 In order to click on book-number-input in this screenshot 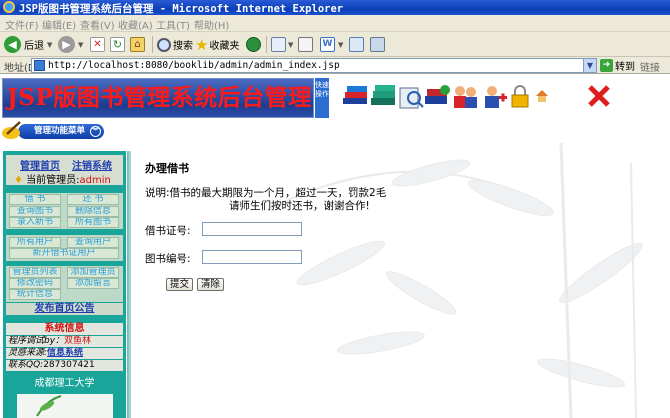, I will do `click(252, 257)`.